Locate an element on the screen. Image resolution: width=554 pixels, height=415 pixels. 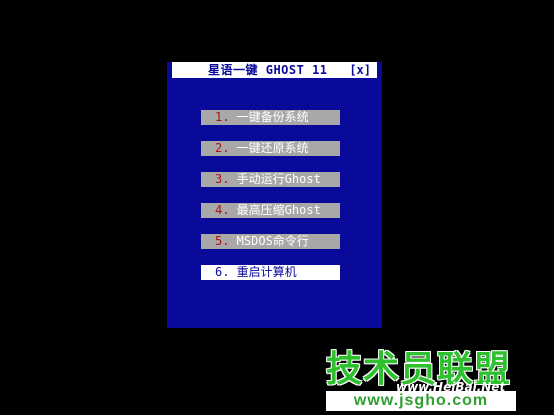
menu-item-label: 重启计算机 is located at coordinates (263, 272).